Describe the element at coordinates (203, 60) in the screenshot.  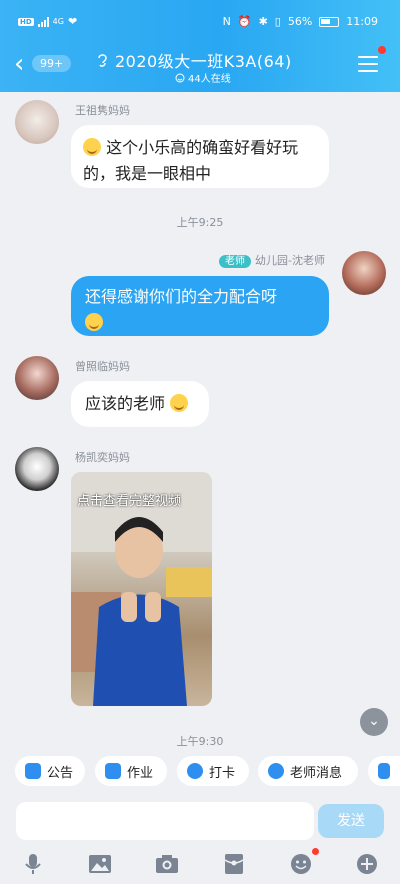
I see `group-title: 2020级大一班K3A(64)` at that location.